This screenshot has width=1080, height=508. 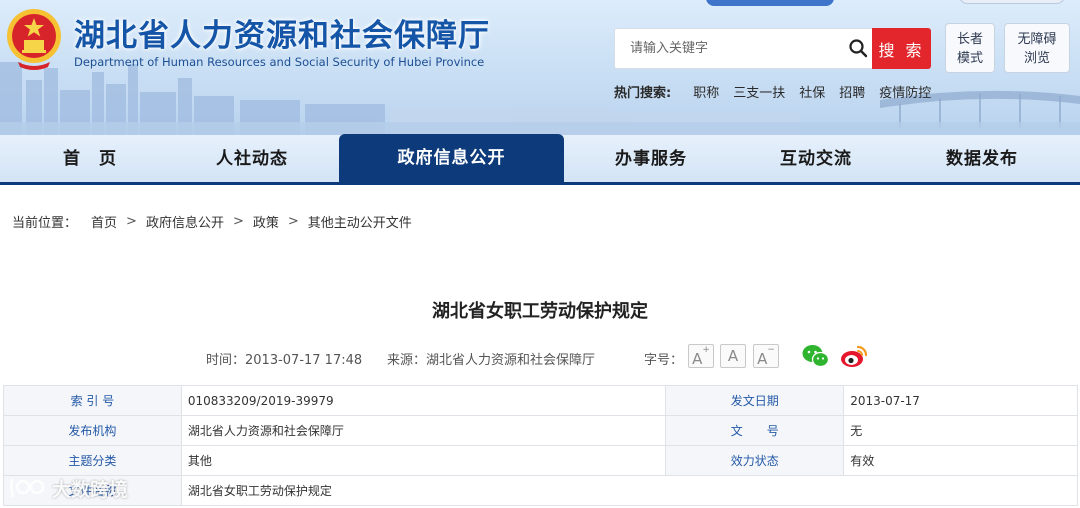 What do you see at coordinates (1037, 48) in the screenshot?
I see `accessible-browse-button: 无障碍 浏览` at bounding box center [1037, 48].